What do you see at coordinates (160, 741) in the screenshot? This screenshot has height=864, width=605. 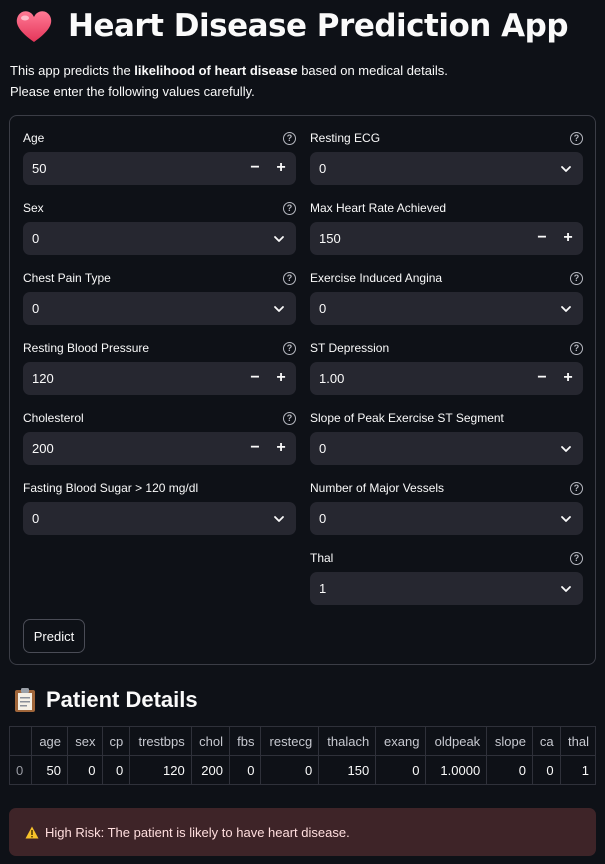 I see `column-header-trestbps: trestbps` at bounding box center [160, 741].